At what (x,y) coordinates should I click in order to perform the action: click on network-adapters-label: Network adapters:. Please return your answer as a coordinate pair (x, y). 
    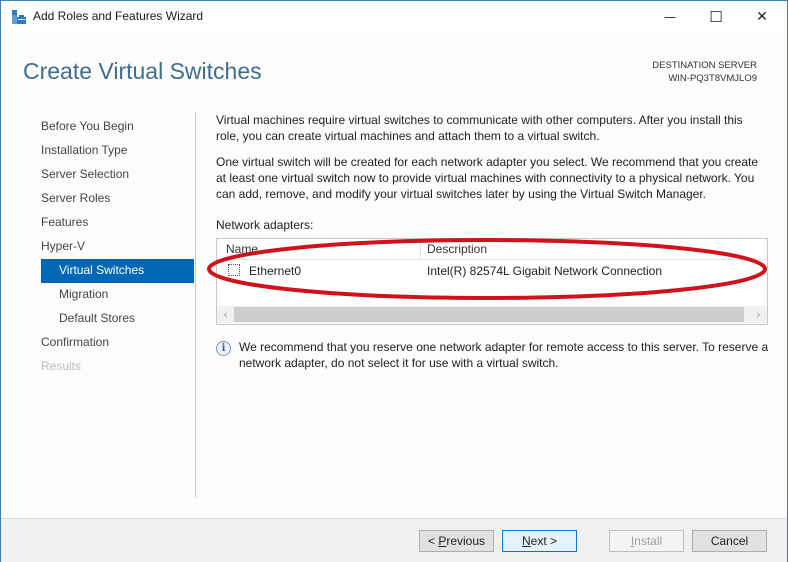
    Looking at the image, I should click on (265, 225).